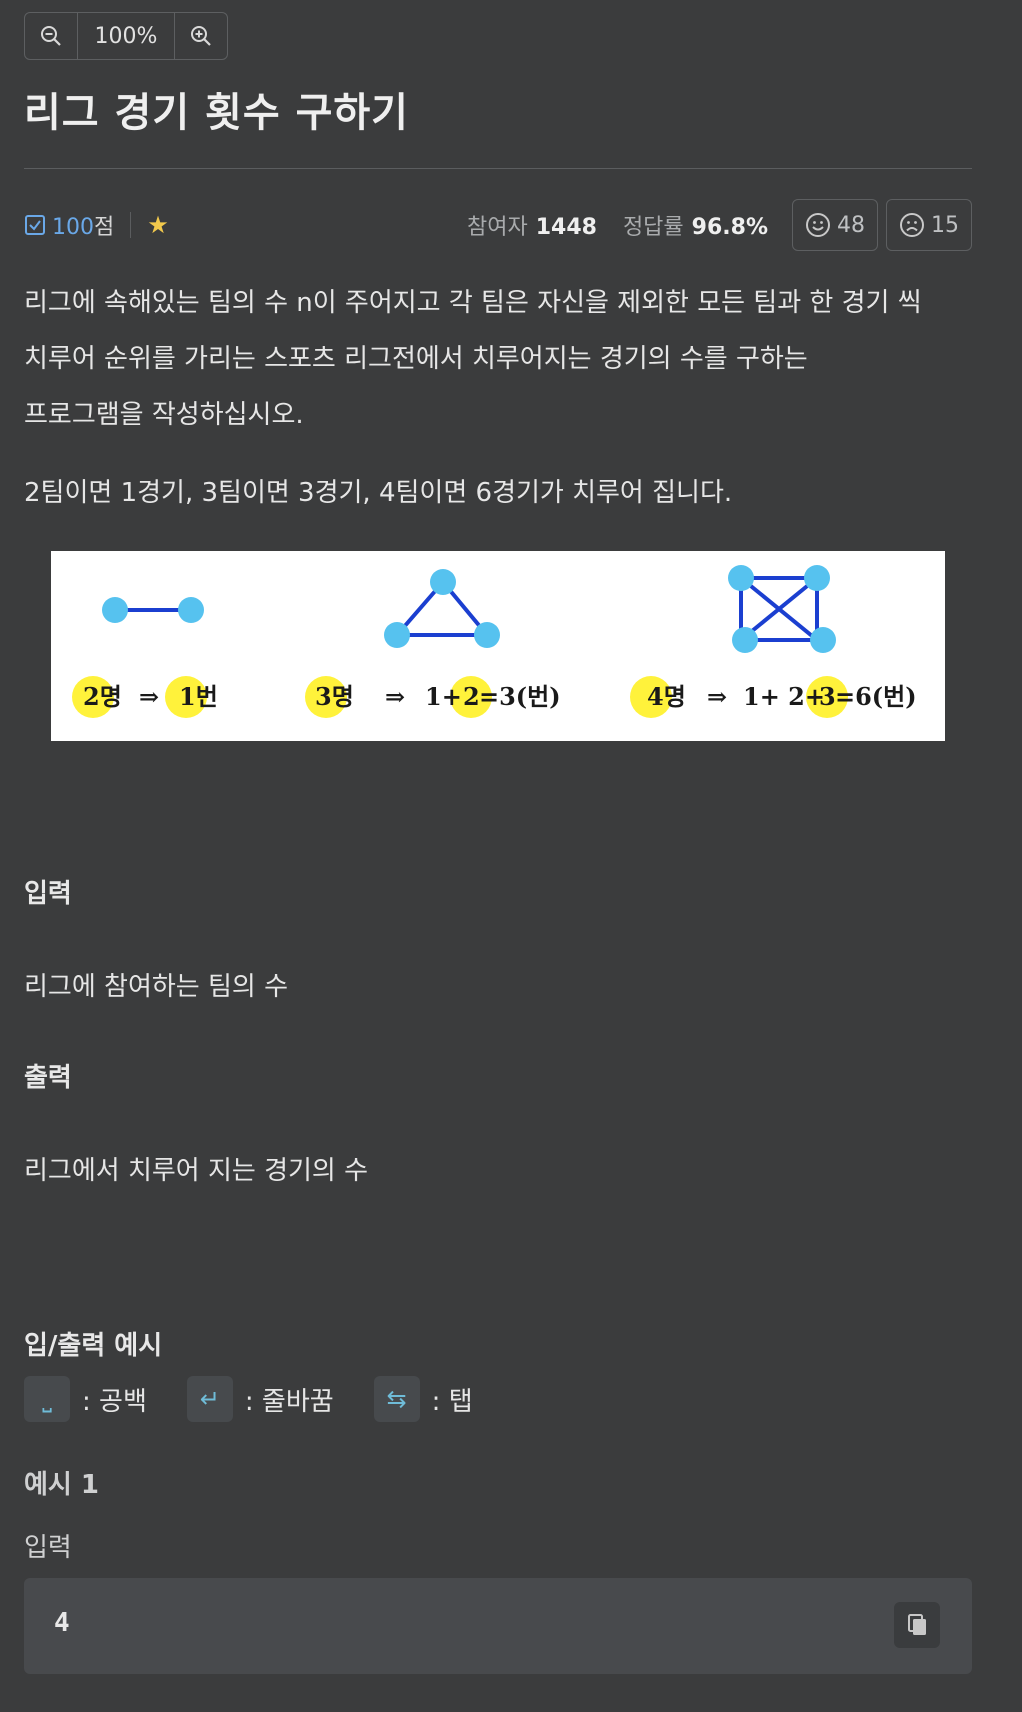  I want to click on like-count: 48, so click(851, 225).